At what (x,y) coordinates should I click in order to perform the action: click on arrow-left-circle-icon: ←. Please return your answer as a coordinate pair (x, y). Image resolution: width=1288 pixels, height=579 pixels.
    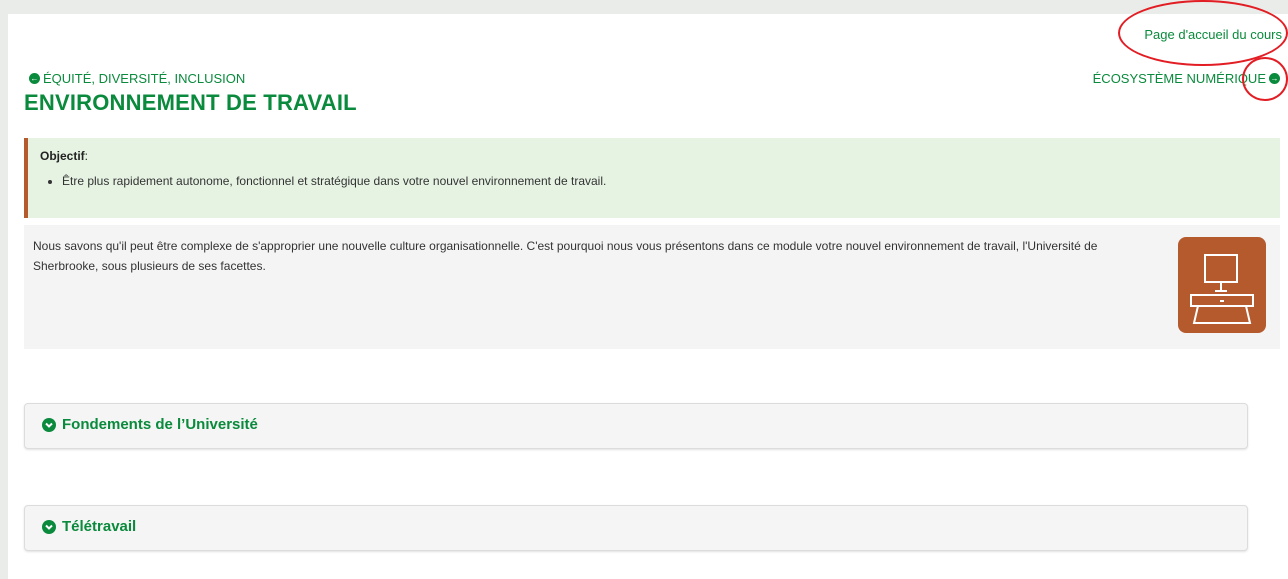
    Looking at the image, I should click on (34, 78).